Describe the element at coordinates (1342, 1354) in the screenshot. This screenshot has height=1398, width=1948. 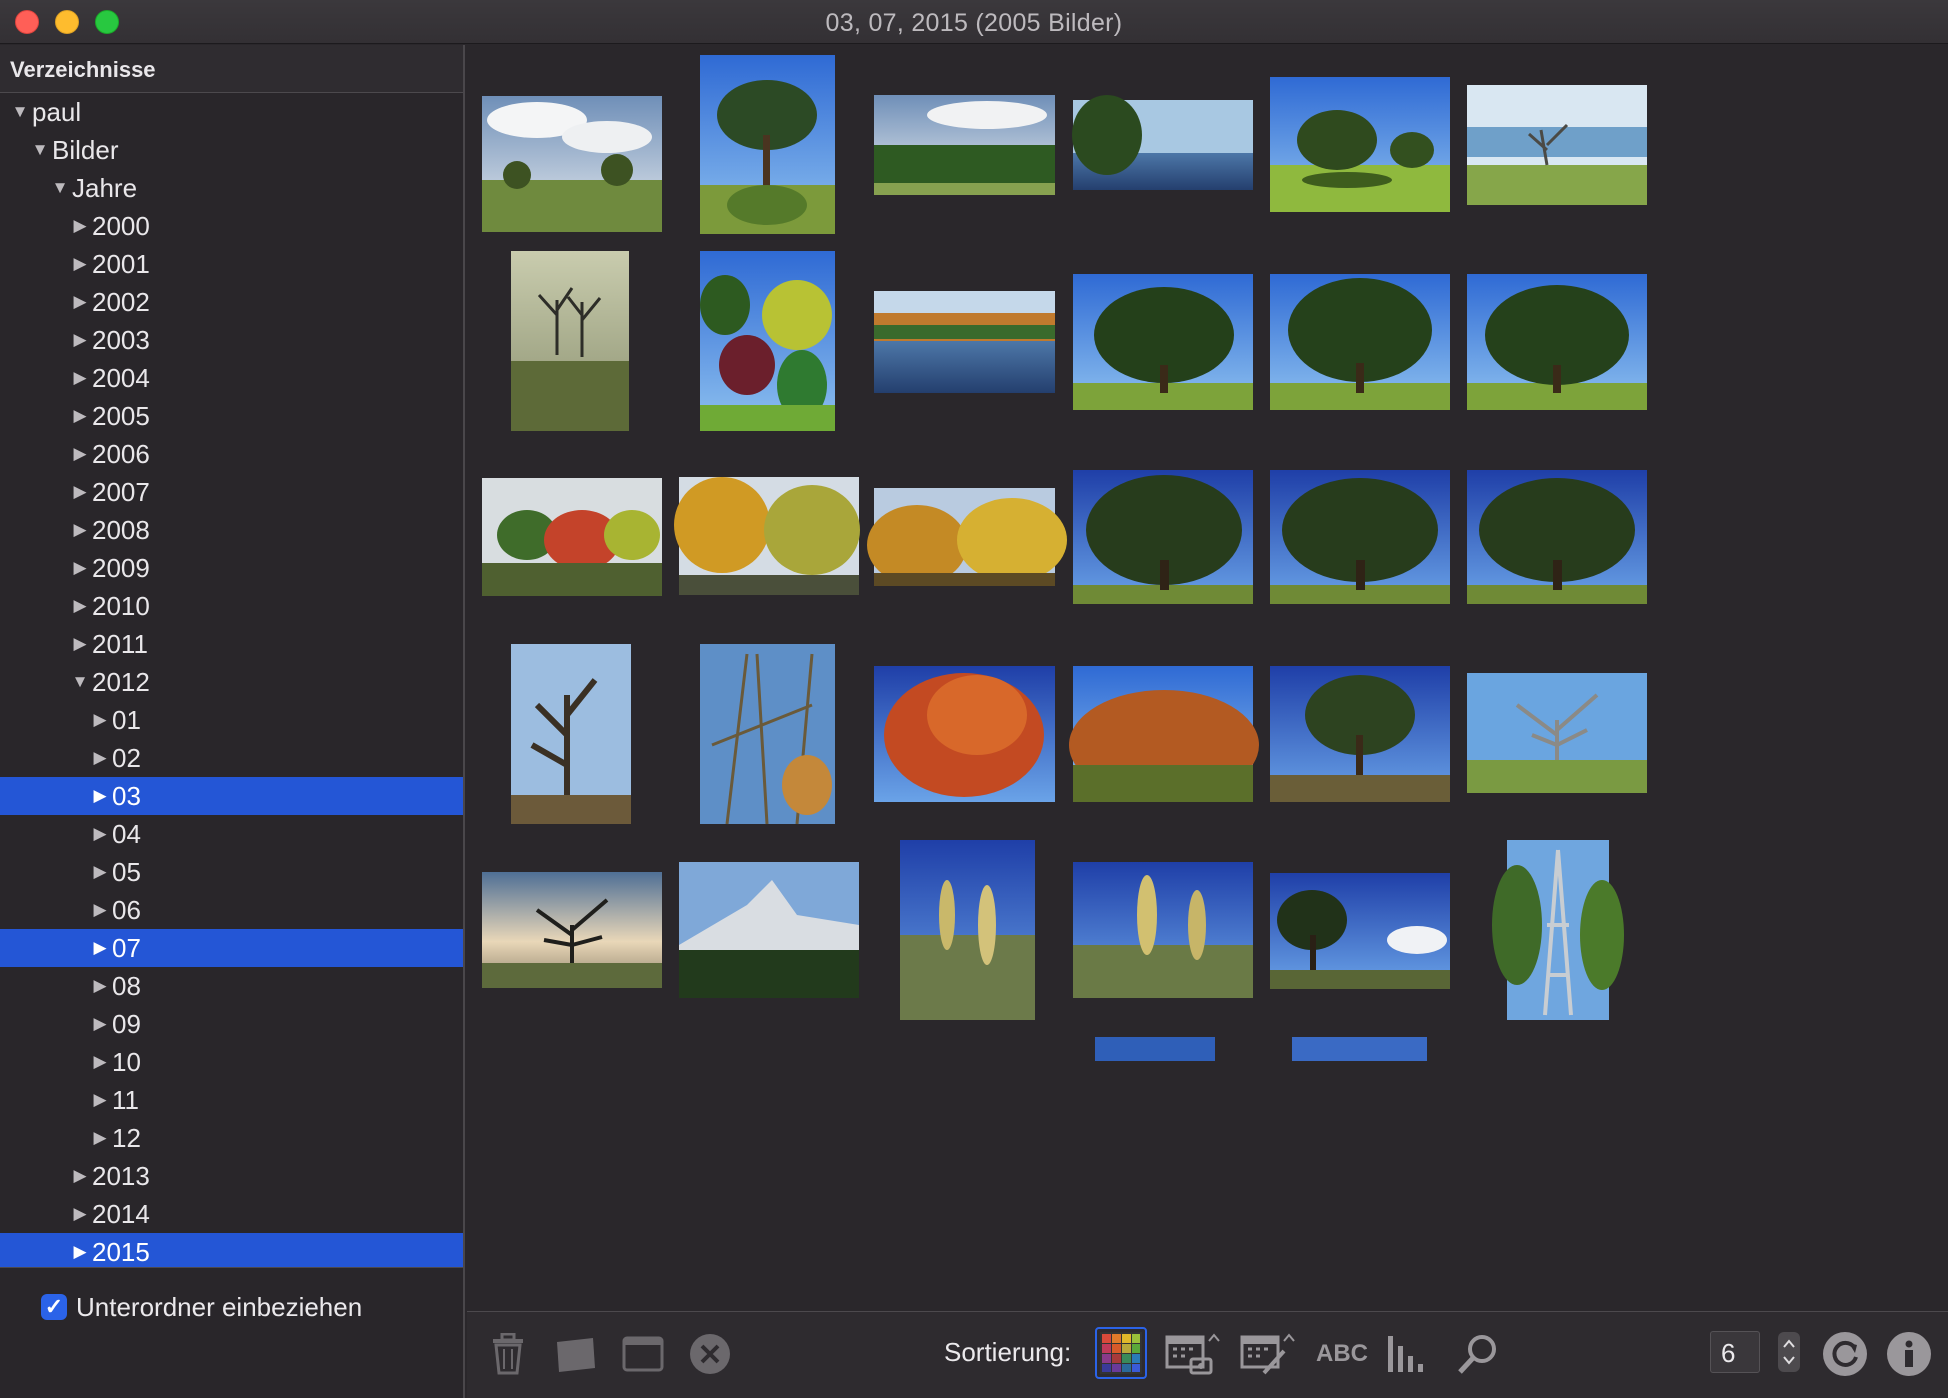
I see `sort-name-icon: ABC` at that location.